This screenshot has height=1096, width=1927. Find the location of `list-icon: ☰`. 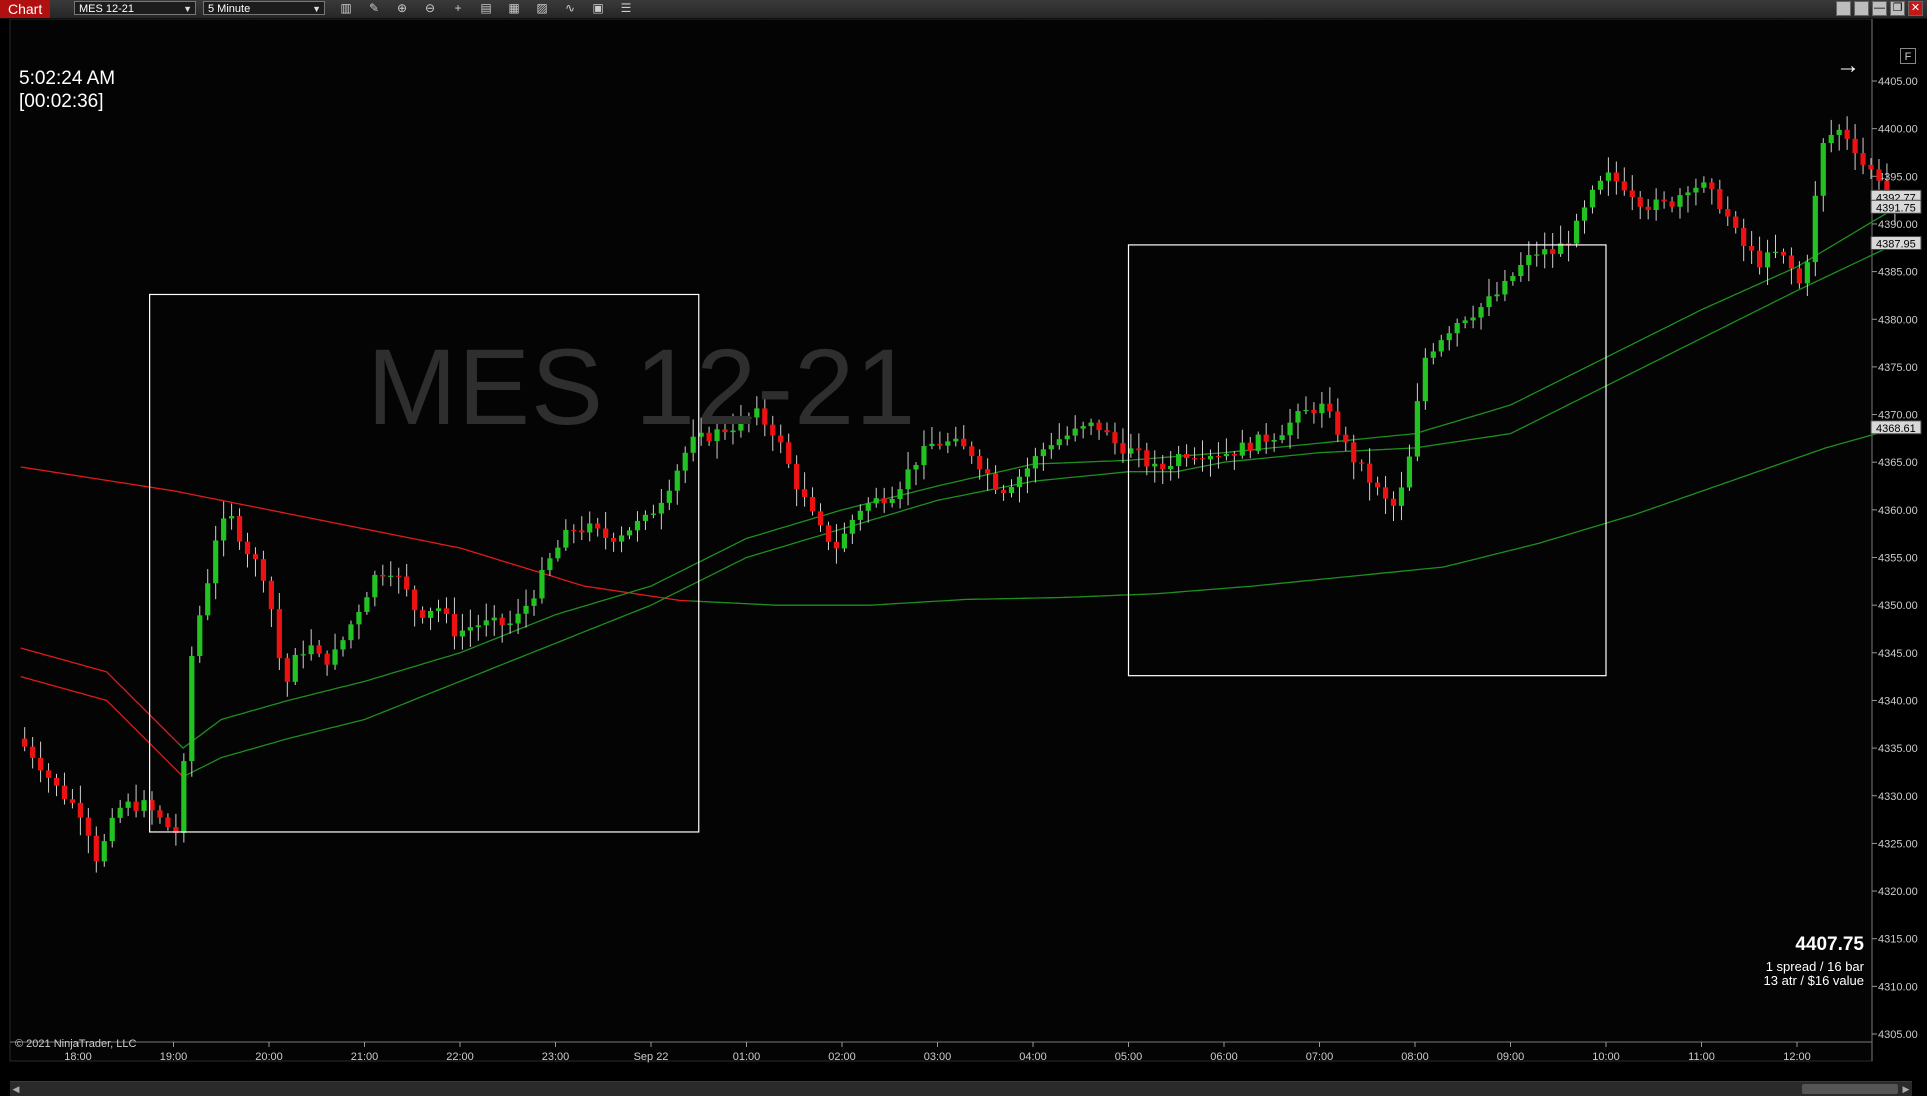

list-icon: ☰ is located at coordinates (626, 8).